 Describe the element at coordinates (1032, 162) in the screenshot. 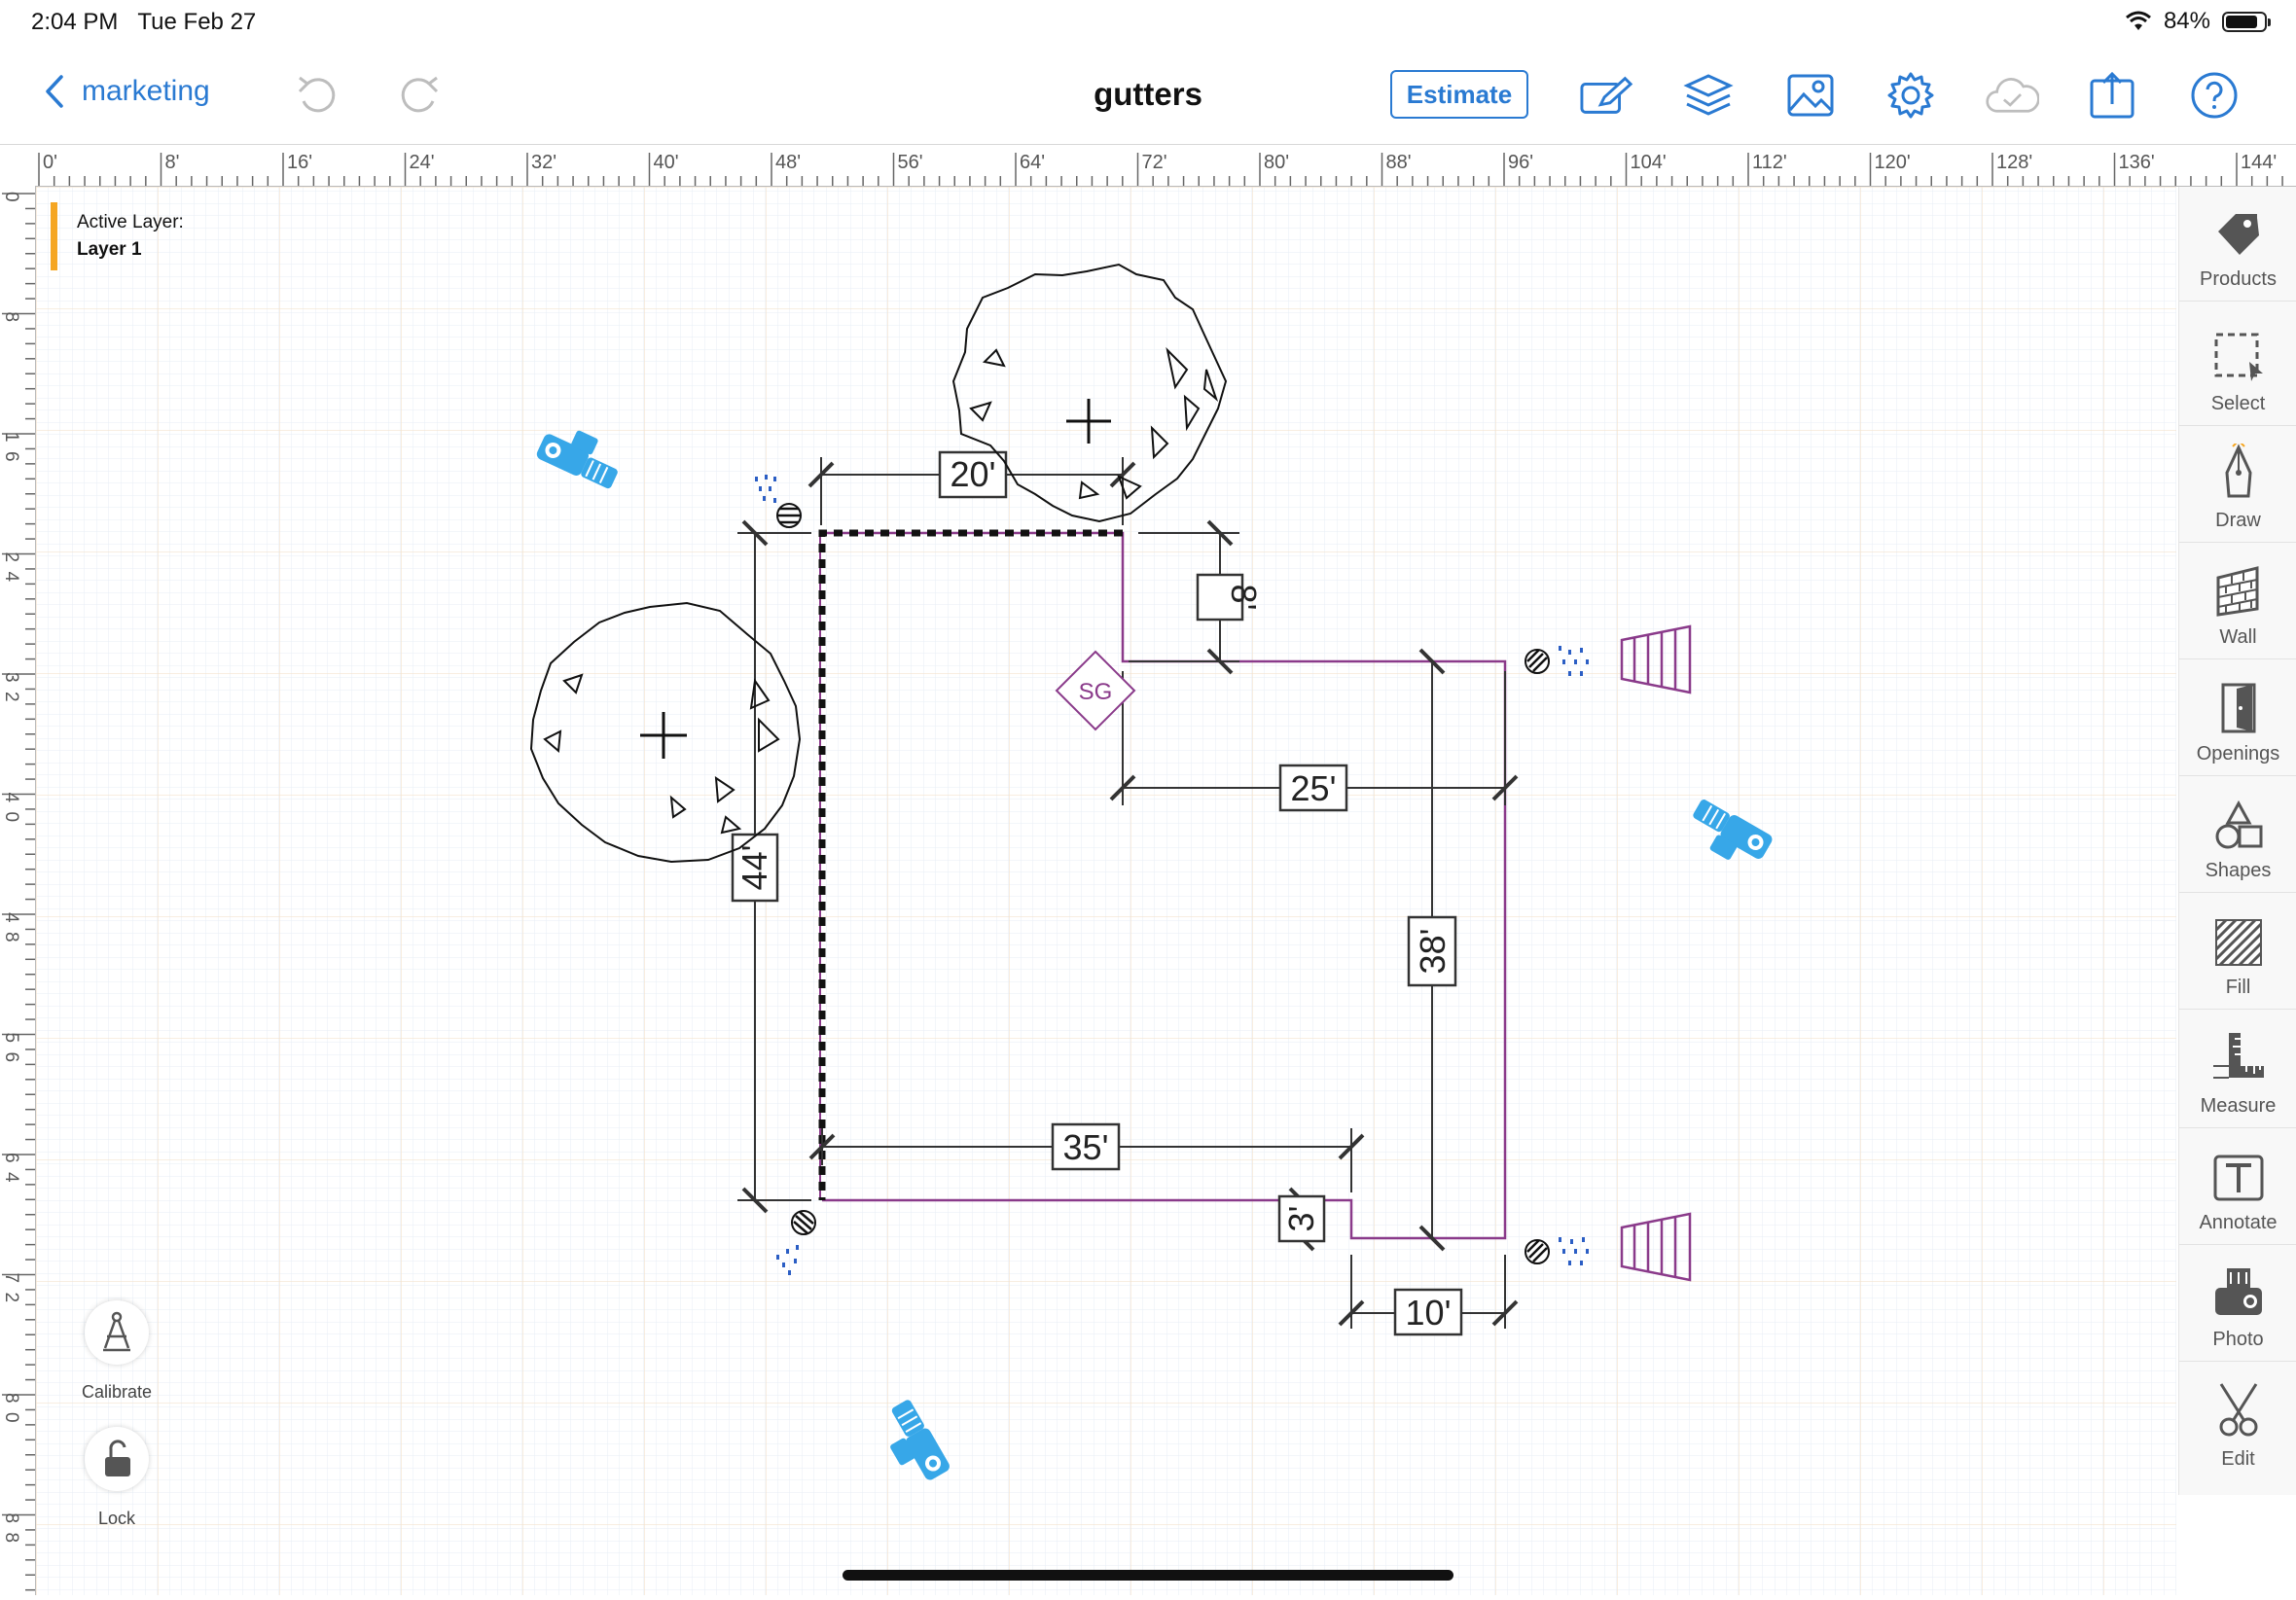

I see `ruler-top-label: 64'` at that location.